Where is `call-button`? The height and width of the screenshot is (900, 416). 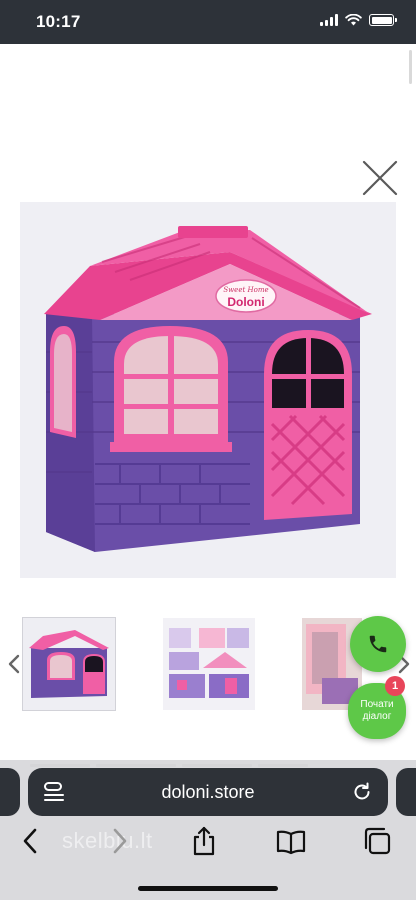 call-button is located at coordinates (378, 644).